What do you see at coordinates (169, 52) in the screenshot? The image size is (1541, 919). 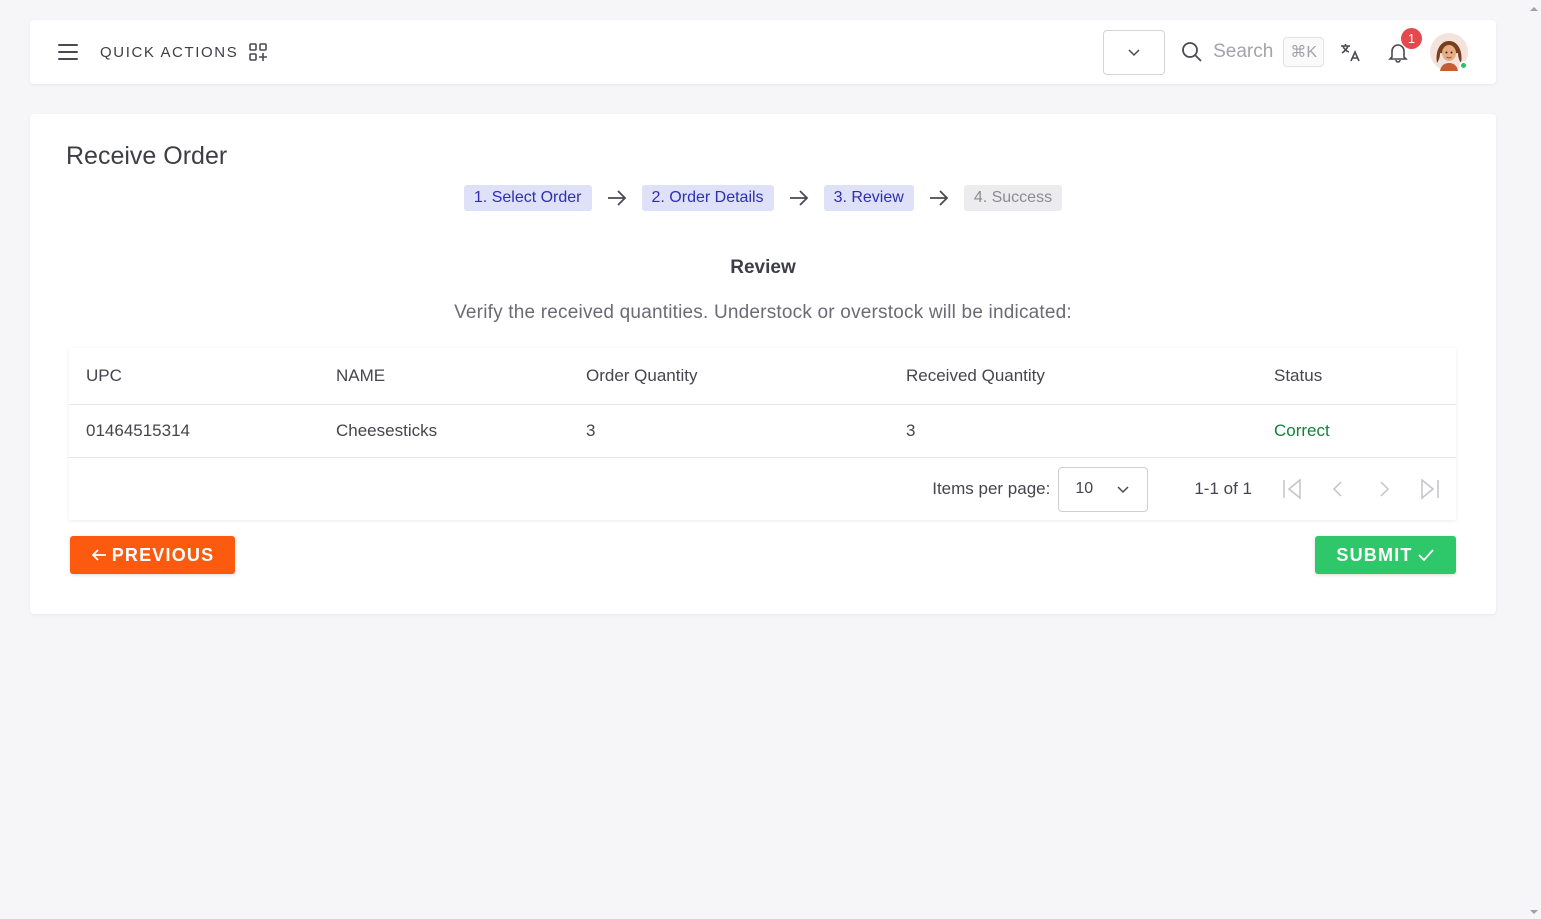 I see `quick-actions-label: QUICK ACTIONS` at bounding box center [169, 52].